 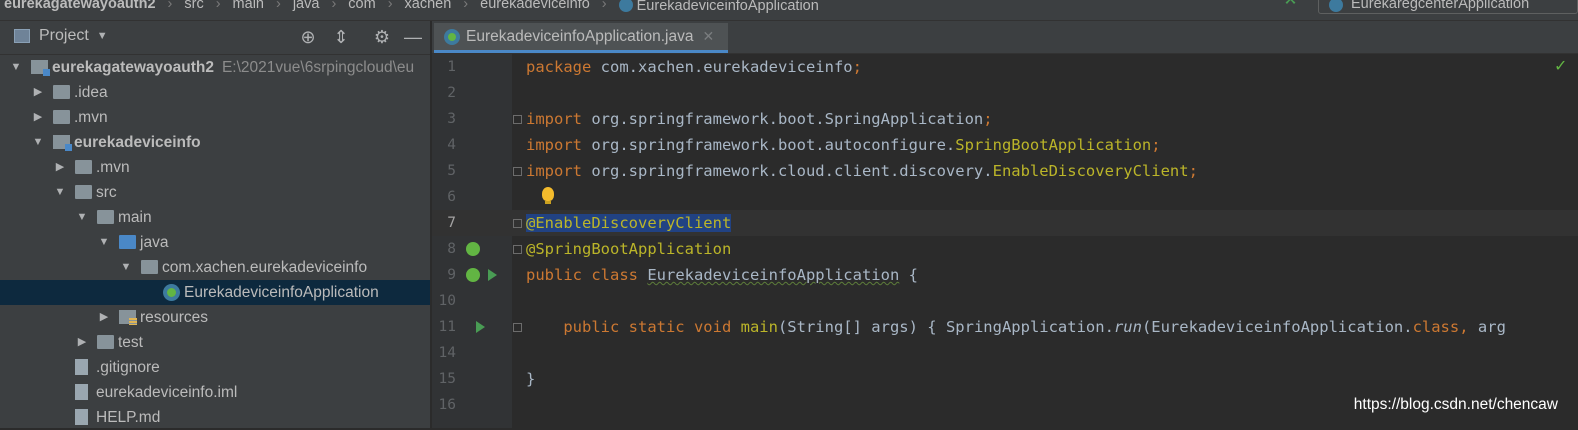 I want to click on breadcrumb-item-com: com, so click(x=361, y=5).